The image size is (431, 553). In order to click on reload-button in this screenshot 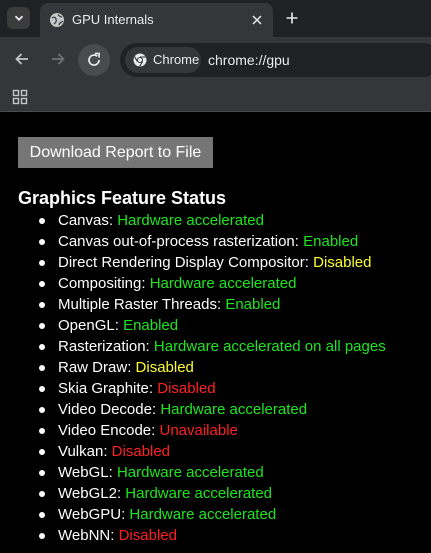, I will do `click(94, 60)`.